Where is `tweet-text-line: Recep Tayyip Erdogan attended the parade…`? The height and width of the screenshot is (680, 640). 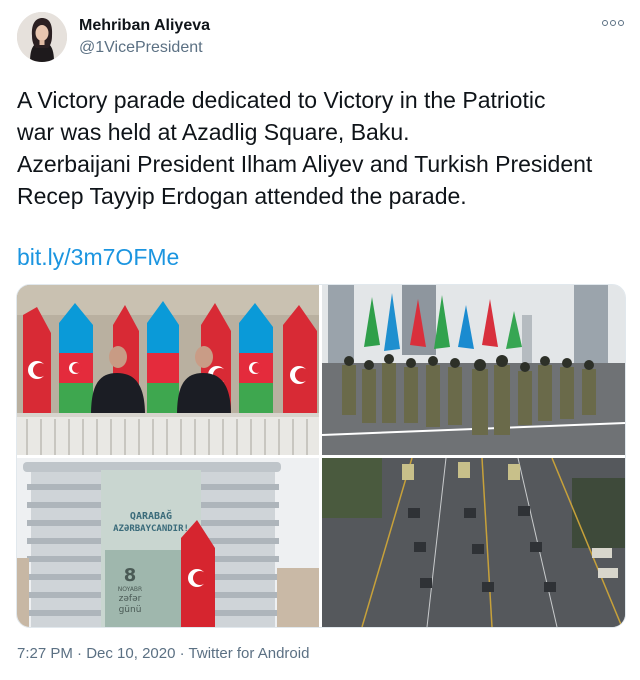 tweet-text-line: Recep Tayyip Erdogan attended the parade… is located at coordinates (242, 196).